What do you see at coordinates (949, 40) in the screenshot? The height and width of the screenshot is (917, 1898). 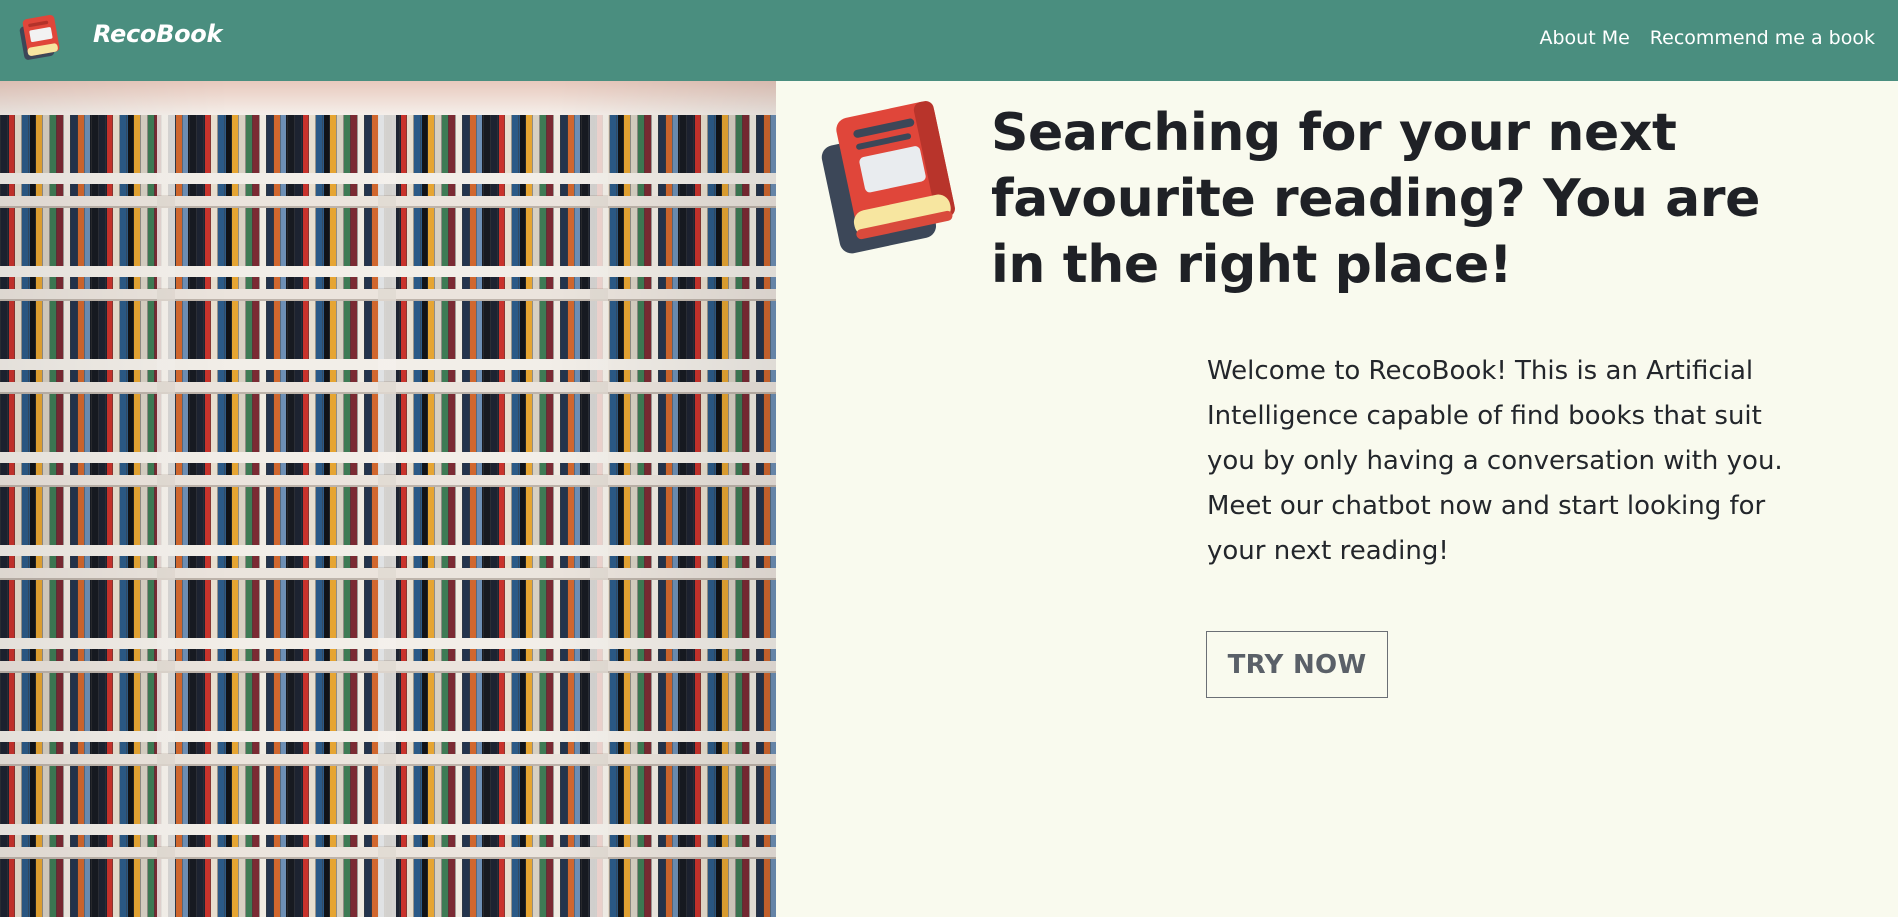 I see `top-navbar: RecoBook About Me Recommend me a book` at bounding box center [949, 40].